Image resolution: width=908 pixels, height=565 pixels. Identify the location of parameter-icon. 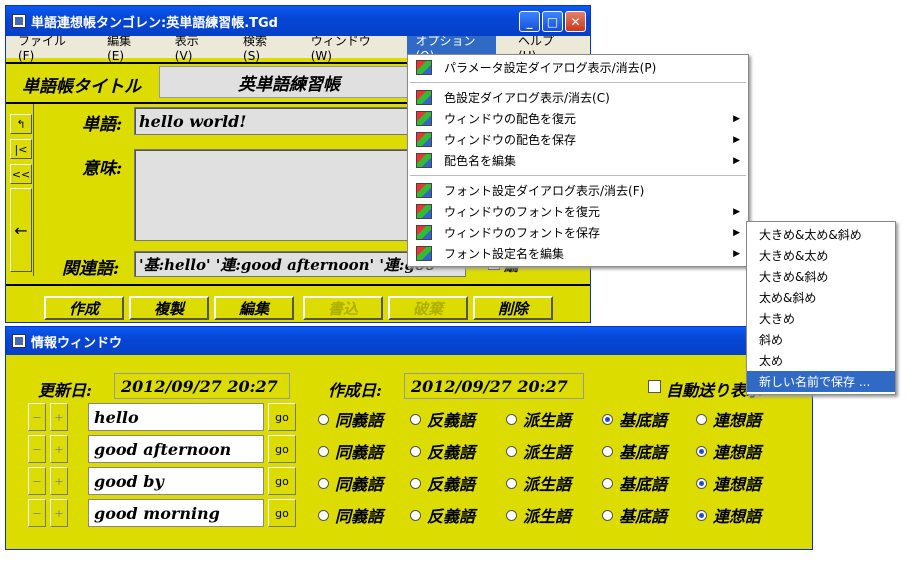
(424, 67).